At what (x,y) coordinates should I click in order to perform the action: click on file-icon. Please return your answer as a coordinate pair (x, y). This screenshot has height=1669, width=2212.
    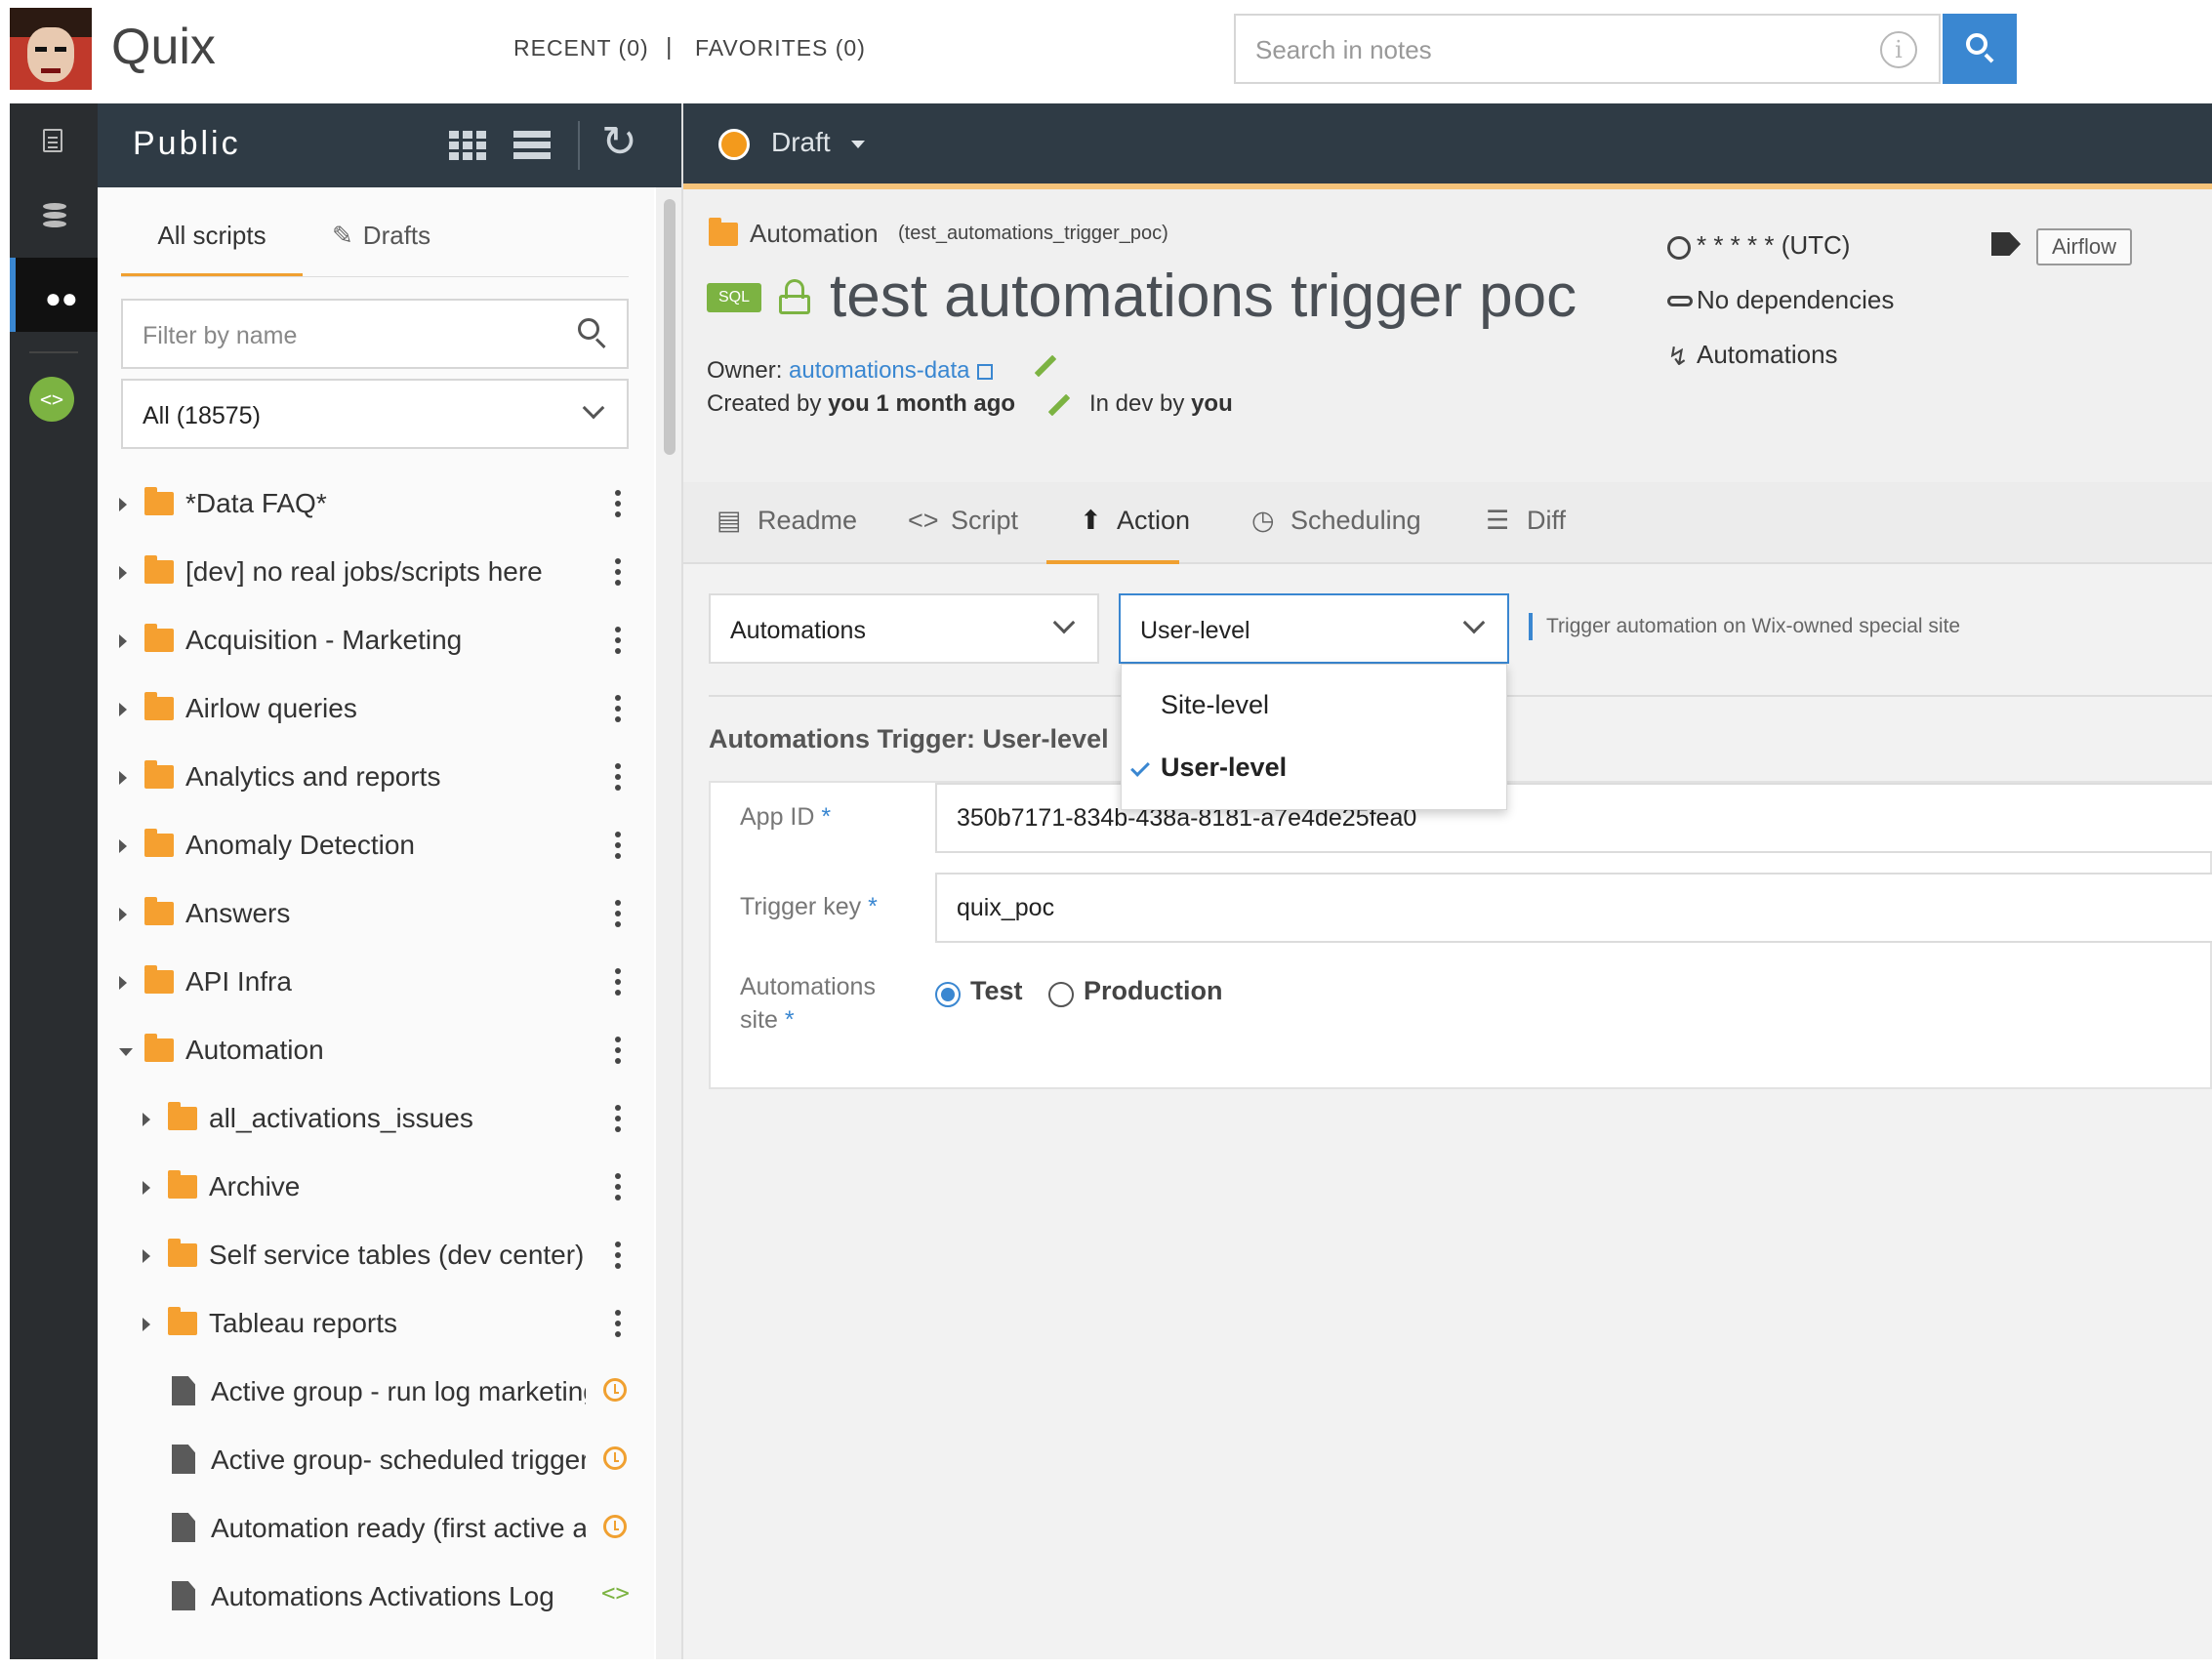
    Looking at the image, I should click on (183, 1390).